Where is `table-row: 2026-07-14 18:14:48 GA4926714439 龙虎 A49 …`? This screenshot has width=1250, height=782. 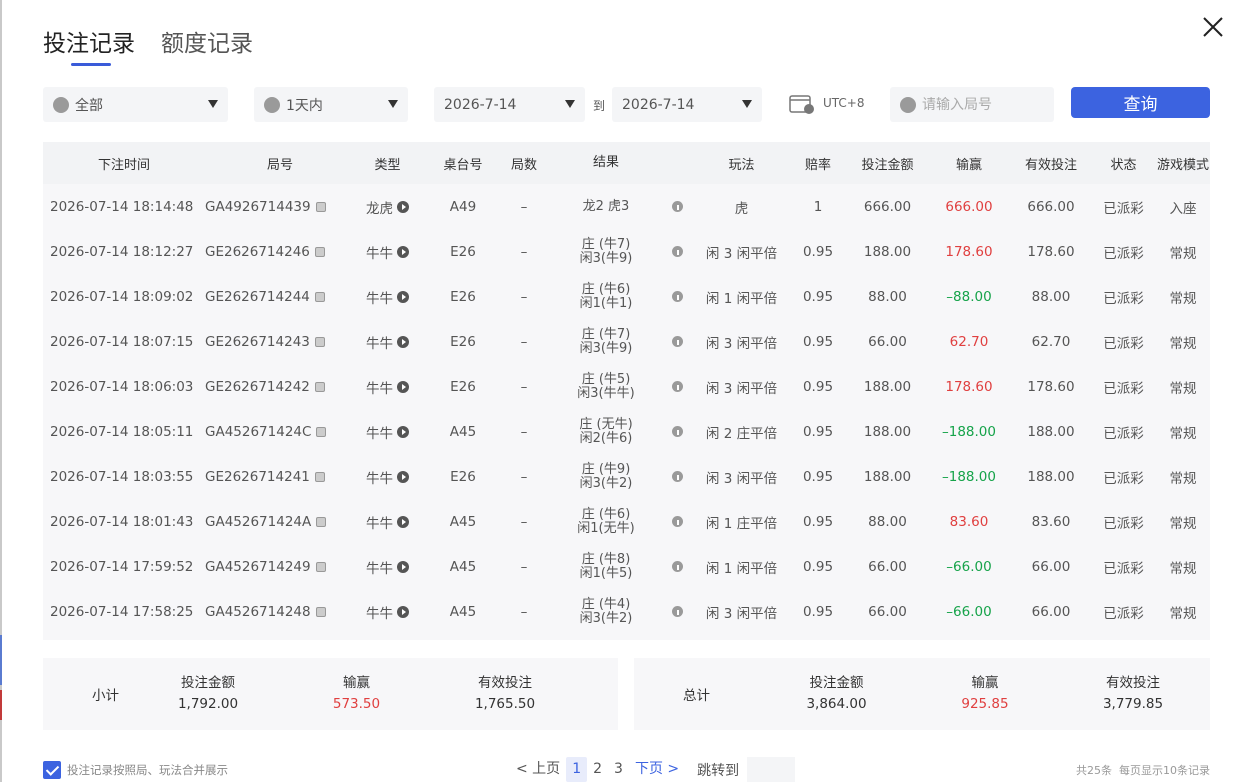
table-row: 2026-07-14 18:14:48 GA4926714439 龙虎 A49 … is located at coordinates (626, 206).